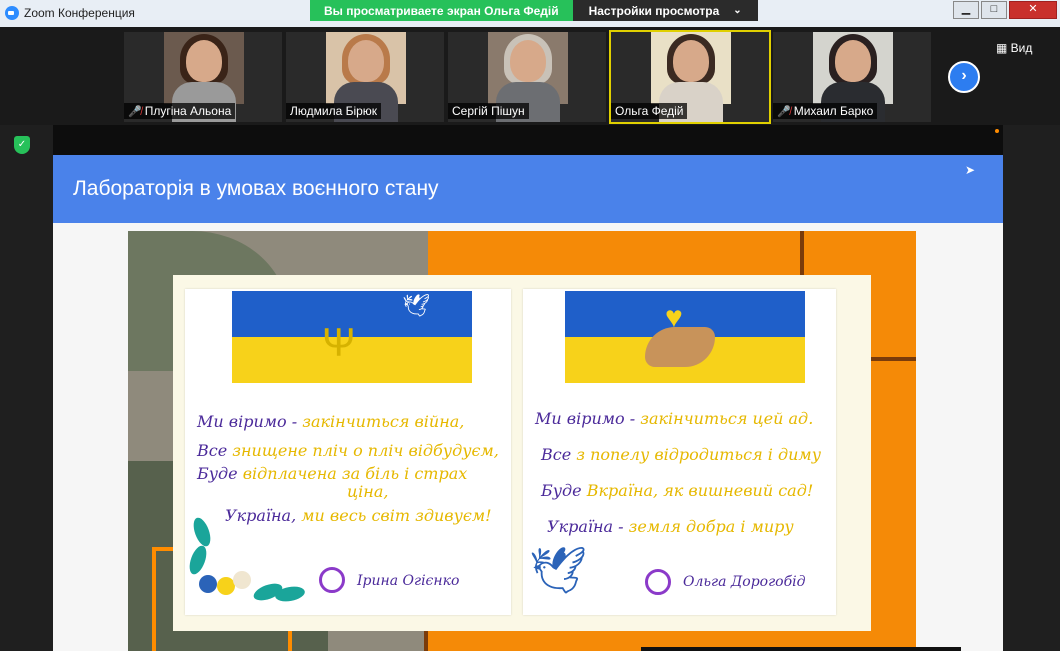  Describe the element at coordinates (79, 13) in the screenshot. I see `window-title: Zoom Конференция` at that location.